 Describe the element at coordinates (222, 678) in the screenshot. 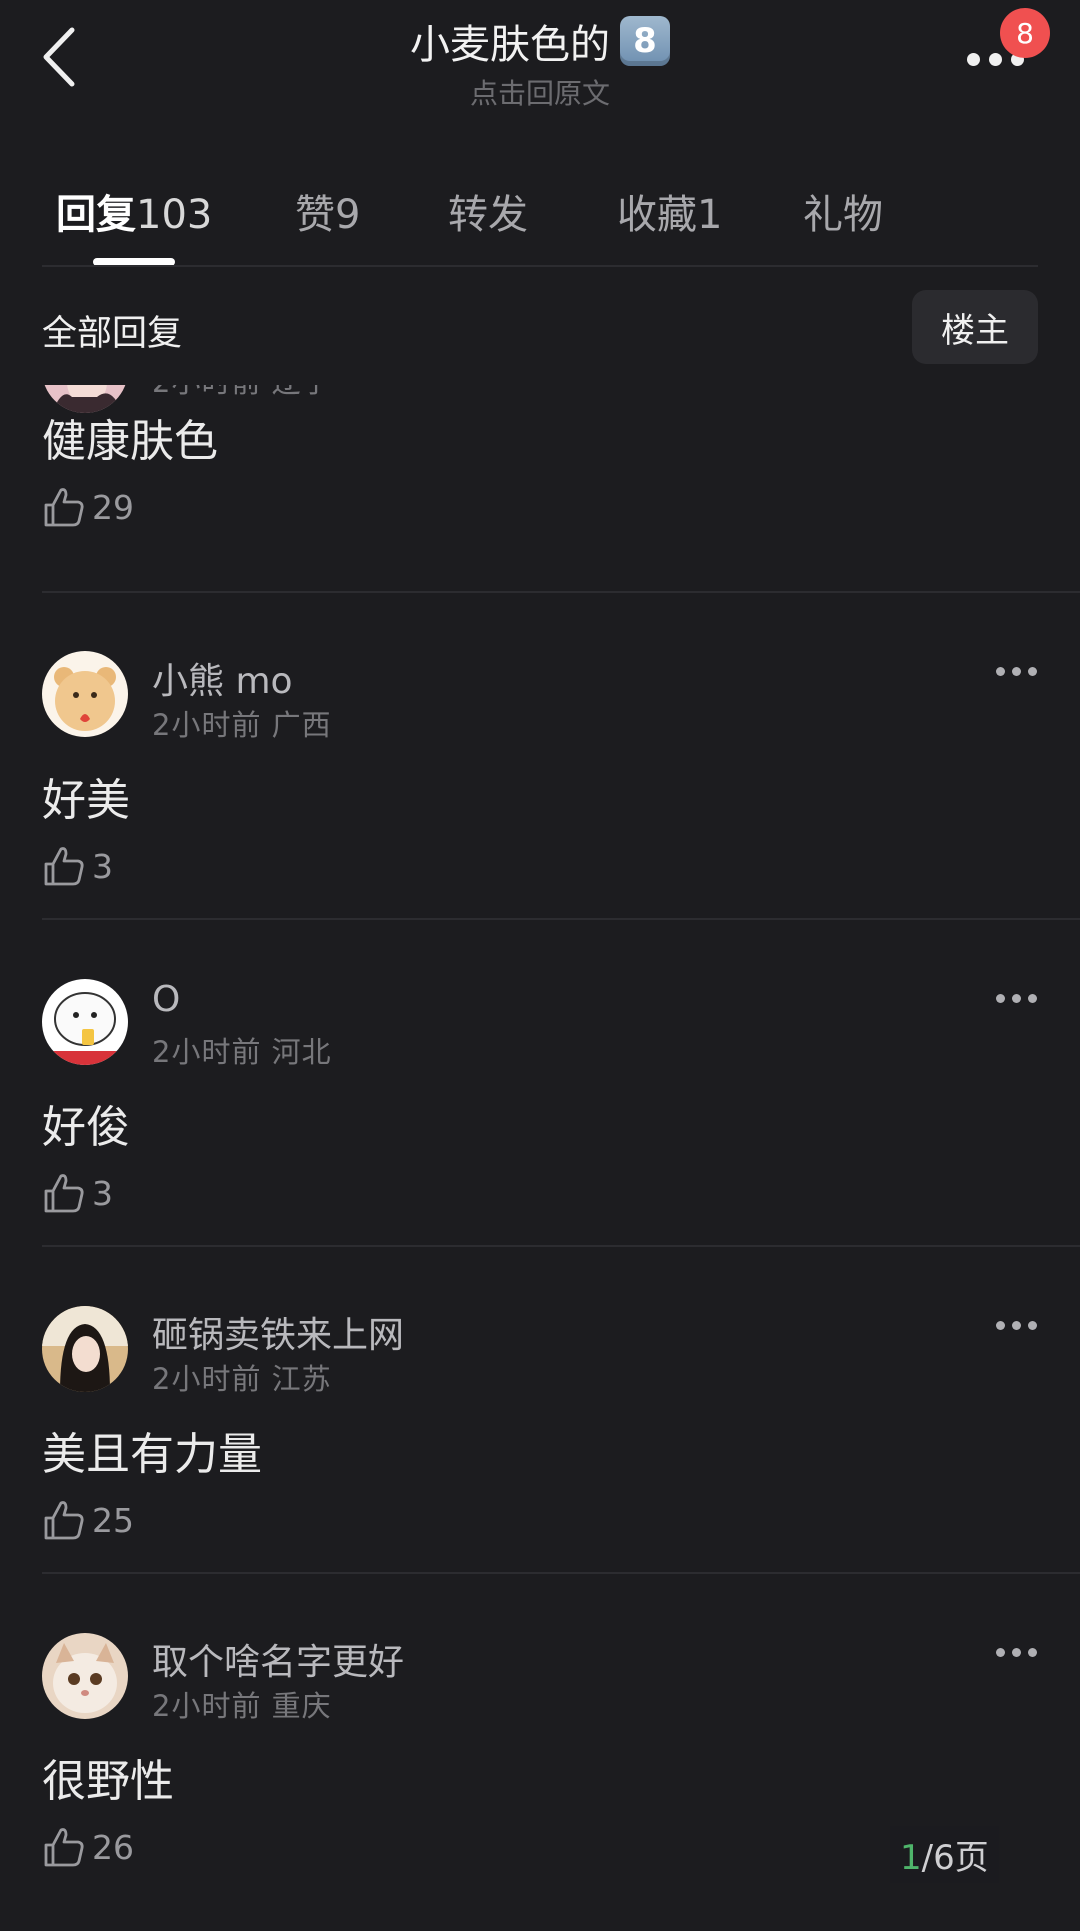

I see `comment-username: 小熊 mo` at that location.